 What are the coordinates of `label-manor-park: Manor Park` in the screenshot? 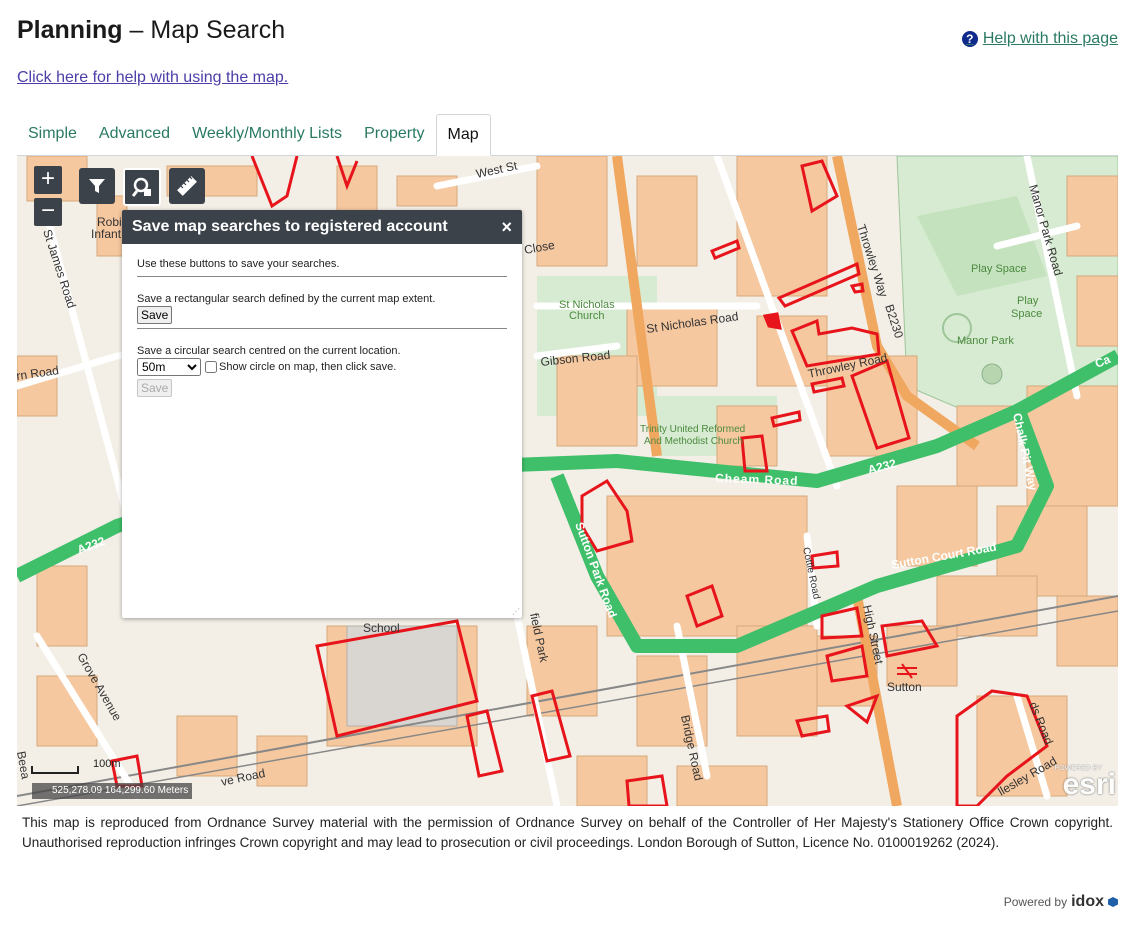 It's located at (985, 341).